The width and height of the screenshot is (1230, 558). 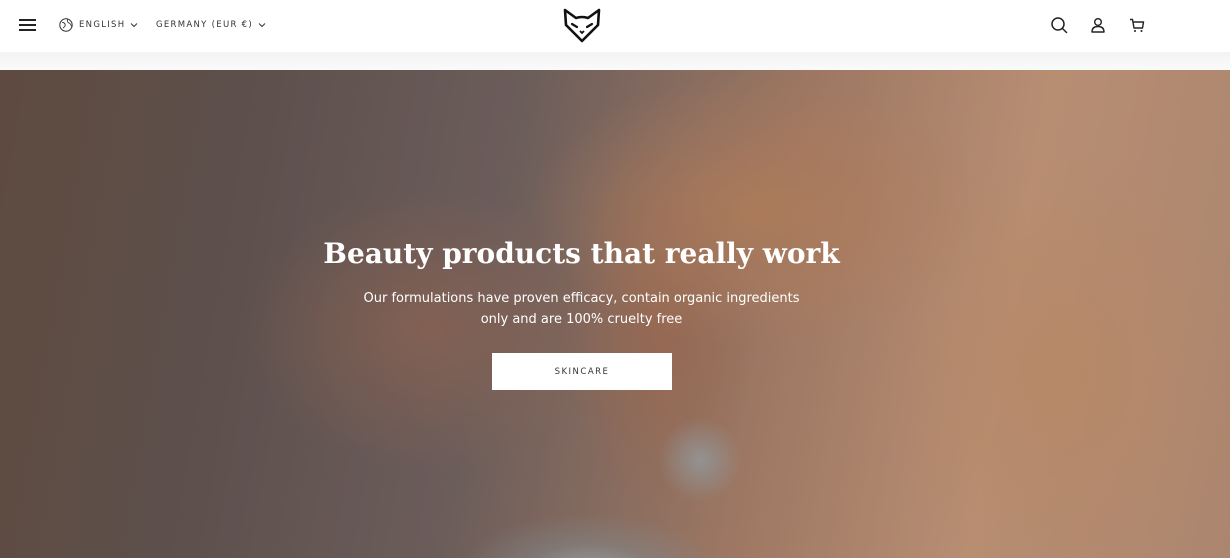 I want to click on country-label: GERMANY (EUR €), so click(x=205, y=25).